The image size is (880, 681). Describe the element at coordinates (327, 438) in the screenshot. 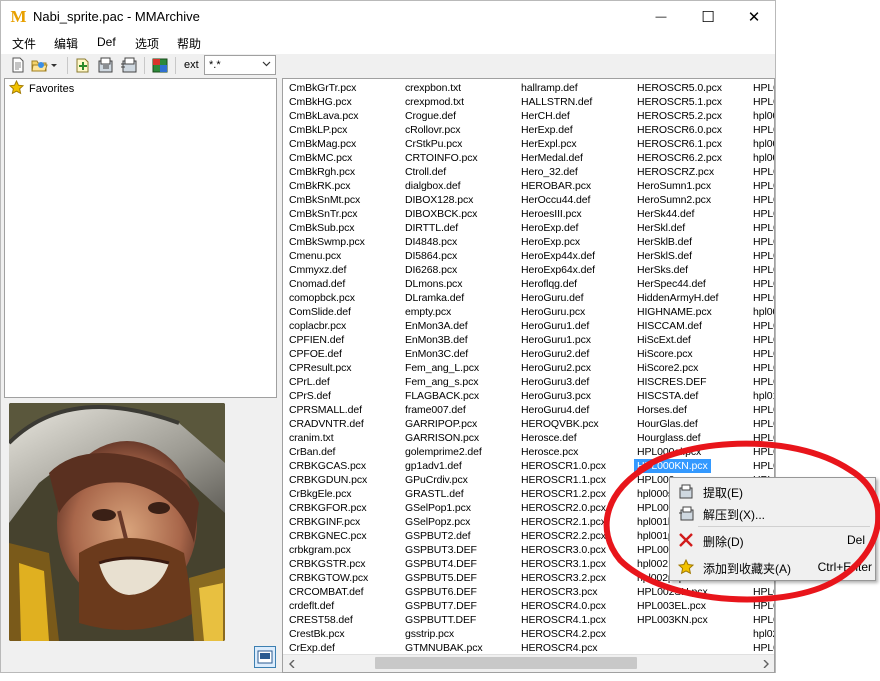

I see `file-list-item: cranim.txt` at that location.